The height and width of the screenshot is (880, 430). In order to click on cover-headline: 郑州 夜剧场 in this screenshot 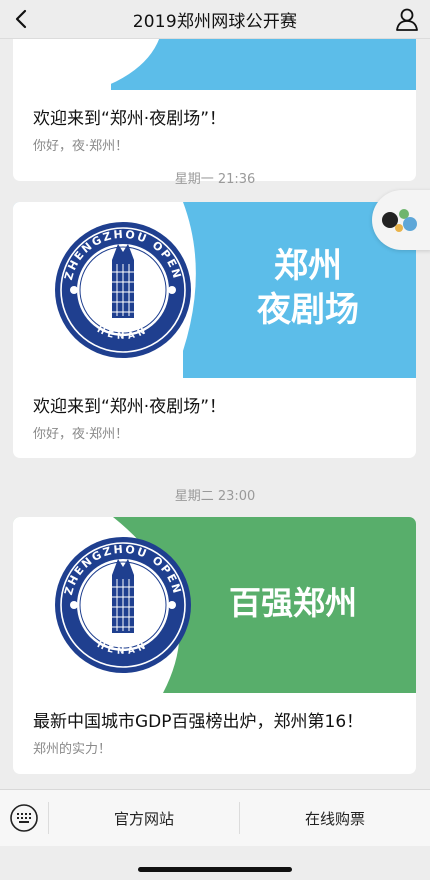, I will do `click(308, 288)`.